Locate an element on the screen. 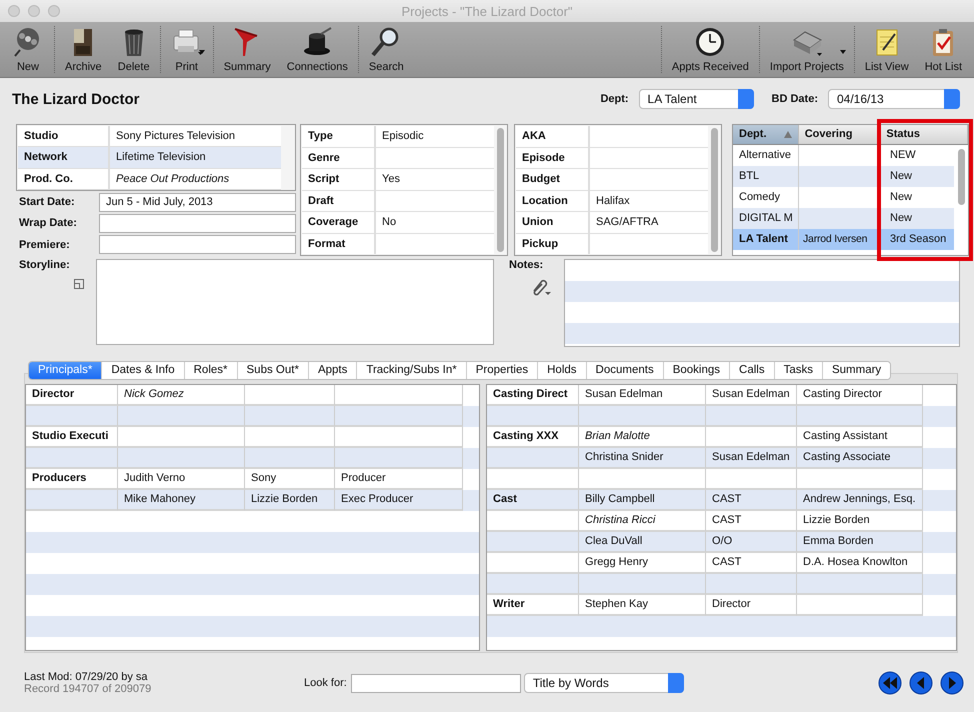 This screenshot has width=974, height=712. search-field is located at coordinates (435, 683).